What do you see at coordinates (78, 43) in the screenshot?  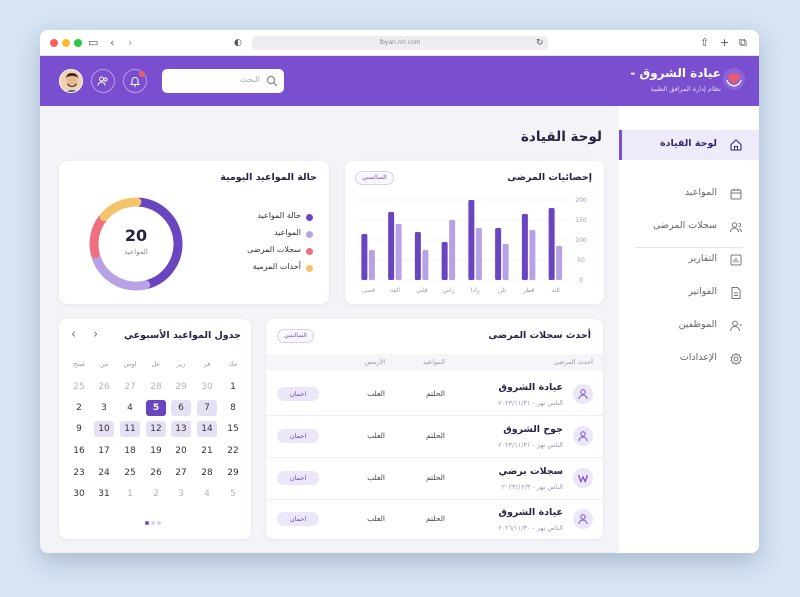 I see `maximize-window-dot` at bounding box center [78, 43].